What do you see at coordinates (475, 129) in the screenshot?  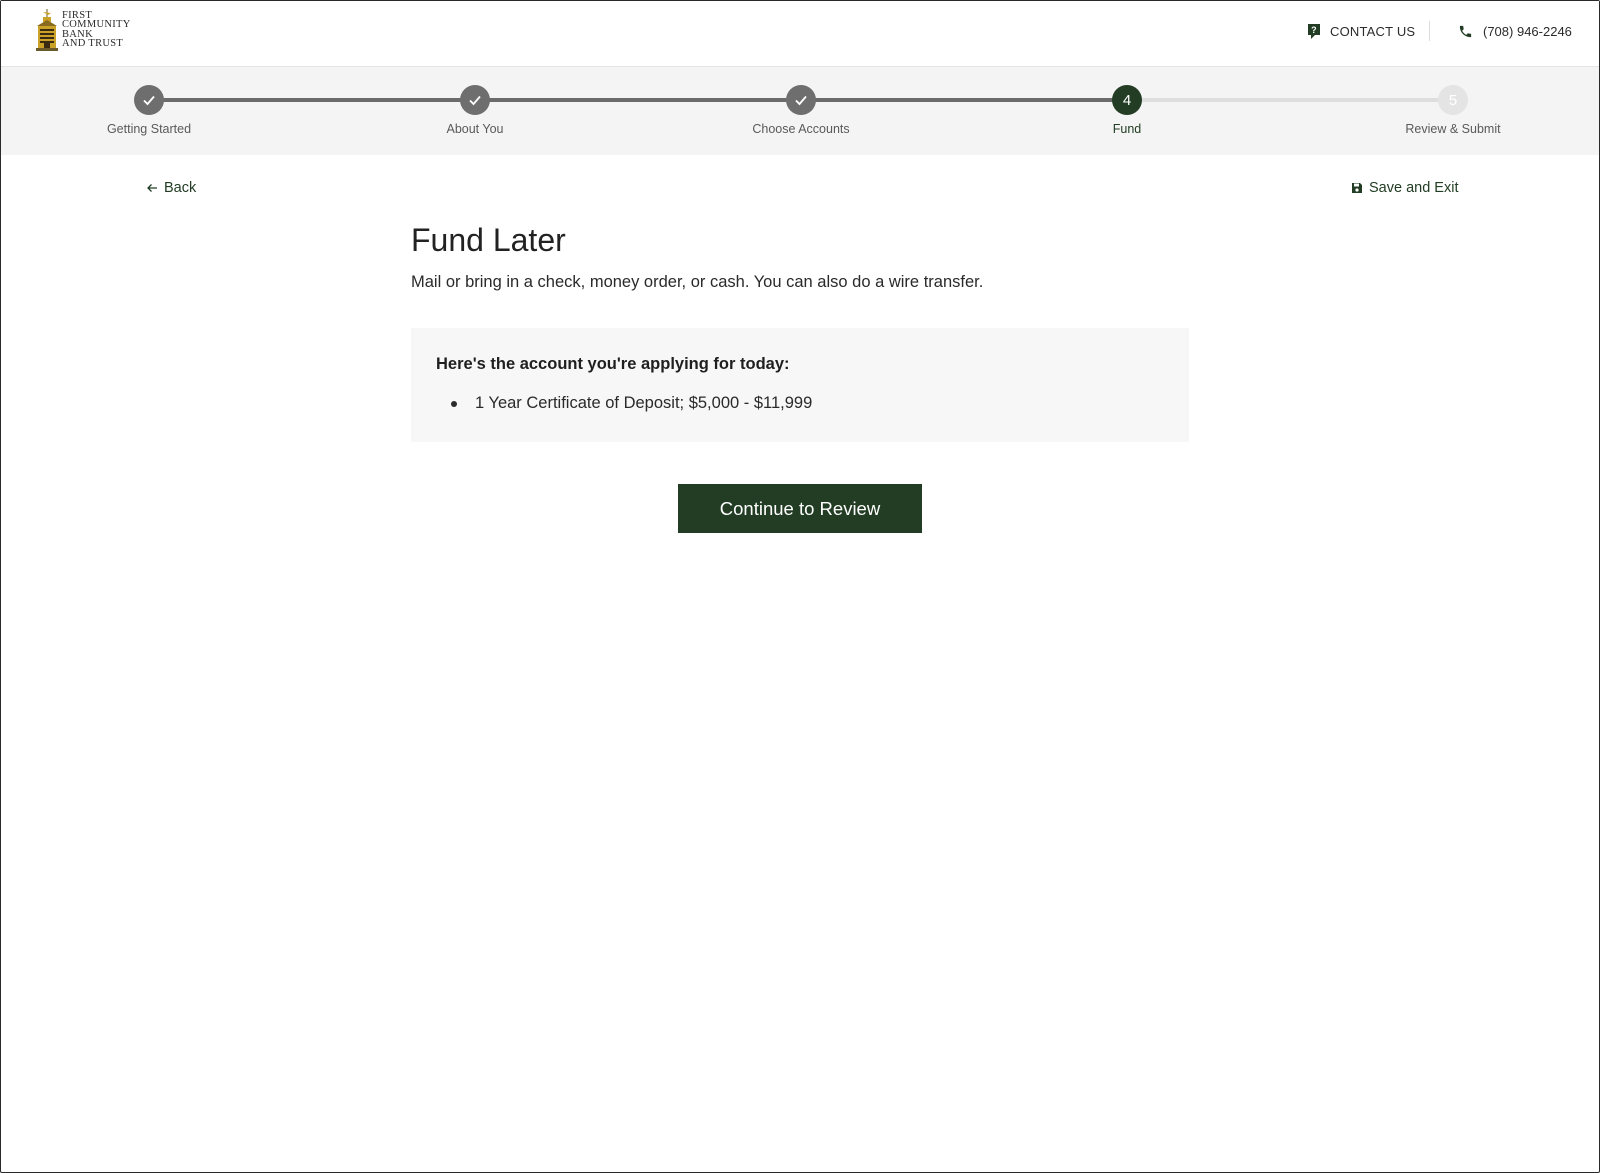 I see `step-label: About You` at bounding box center [475, 129].